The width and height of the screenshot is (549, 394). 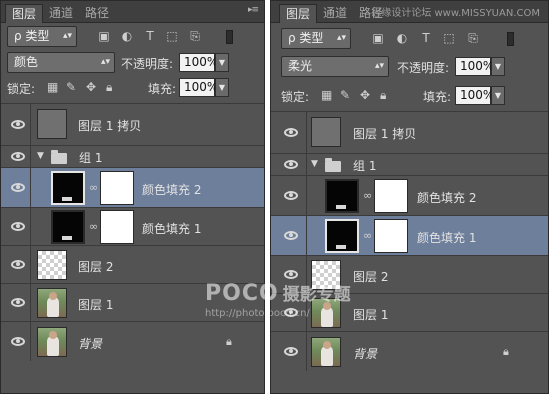 I want to click on blend-mode-dropdown: 颜色 ▴▾, so click(x=61, y=62).